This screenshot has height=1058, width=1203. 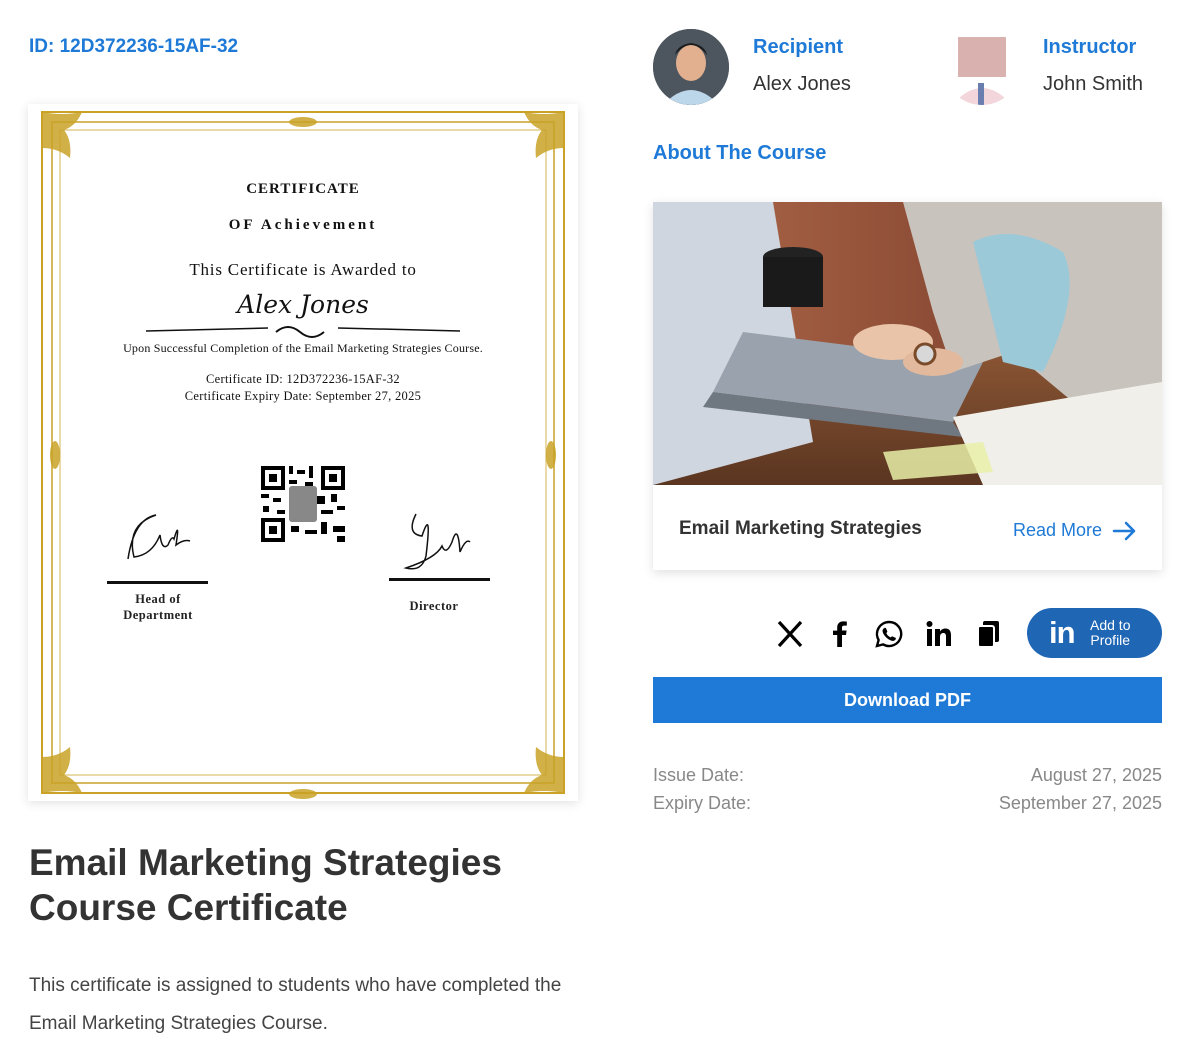 I want to click on linkedin-icon, so click(x=939, y=634).